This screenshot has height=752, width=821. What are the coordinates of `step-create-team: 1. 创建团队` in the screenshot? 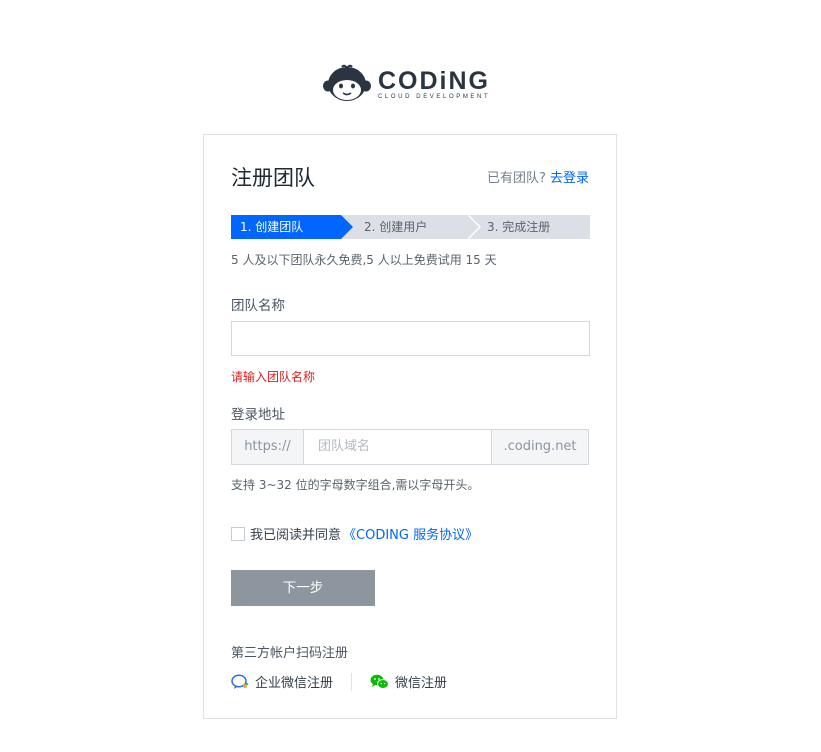 It's located at (292, 227).